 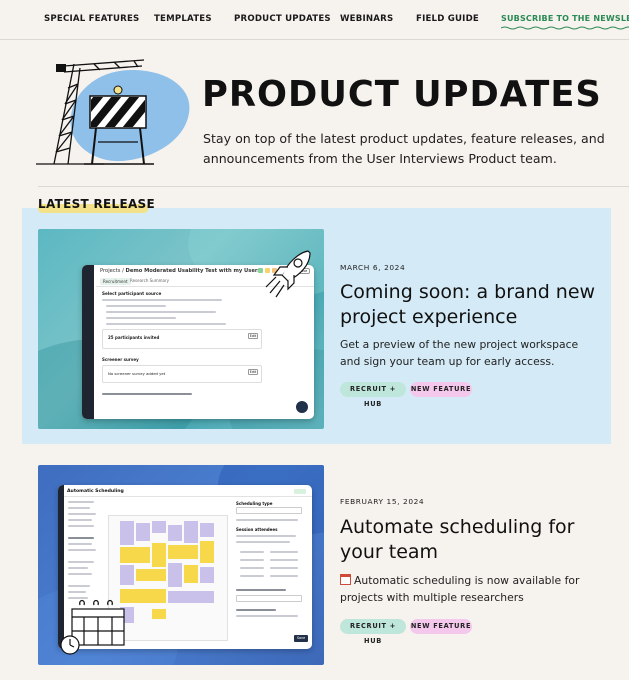 I want to click on squiggle-underline-icon, so click(x=565, y=28).